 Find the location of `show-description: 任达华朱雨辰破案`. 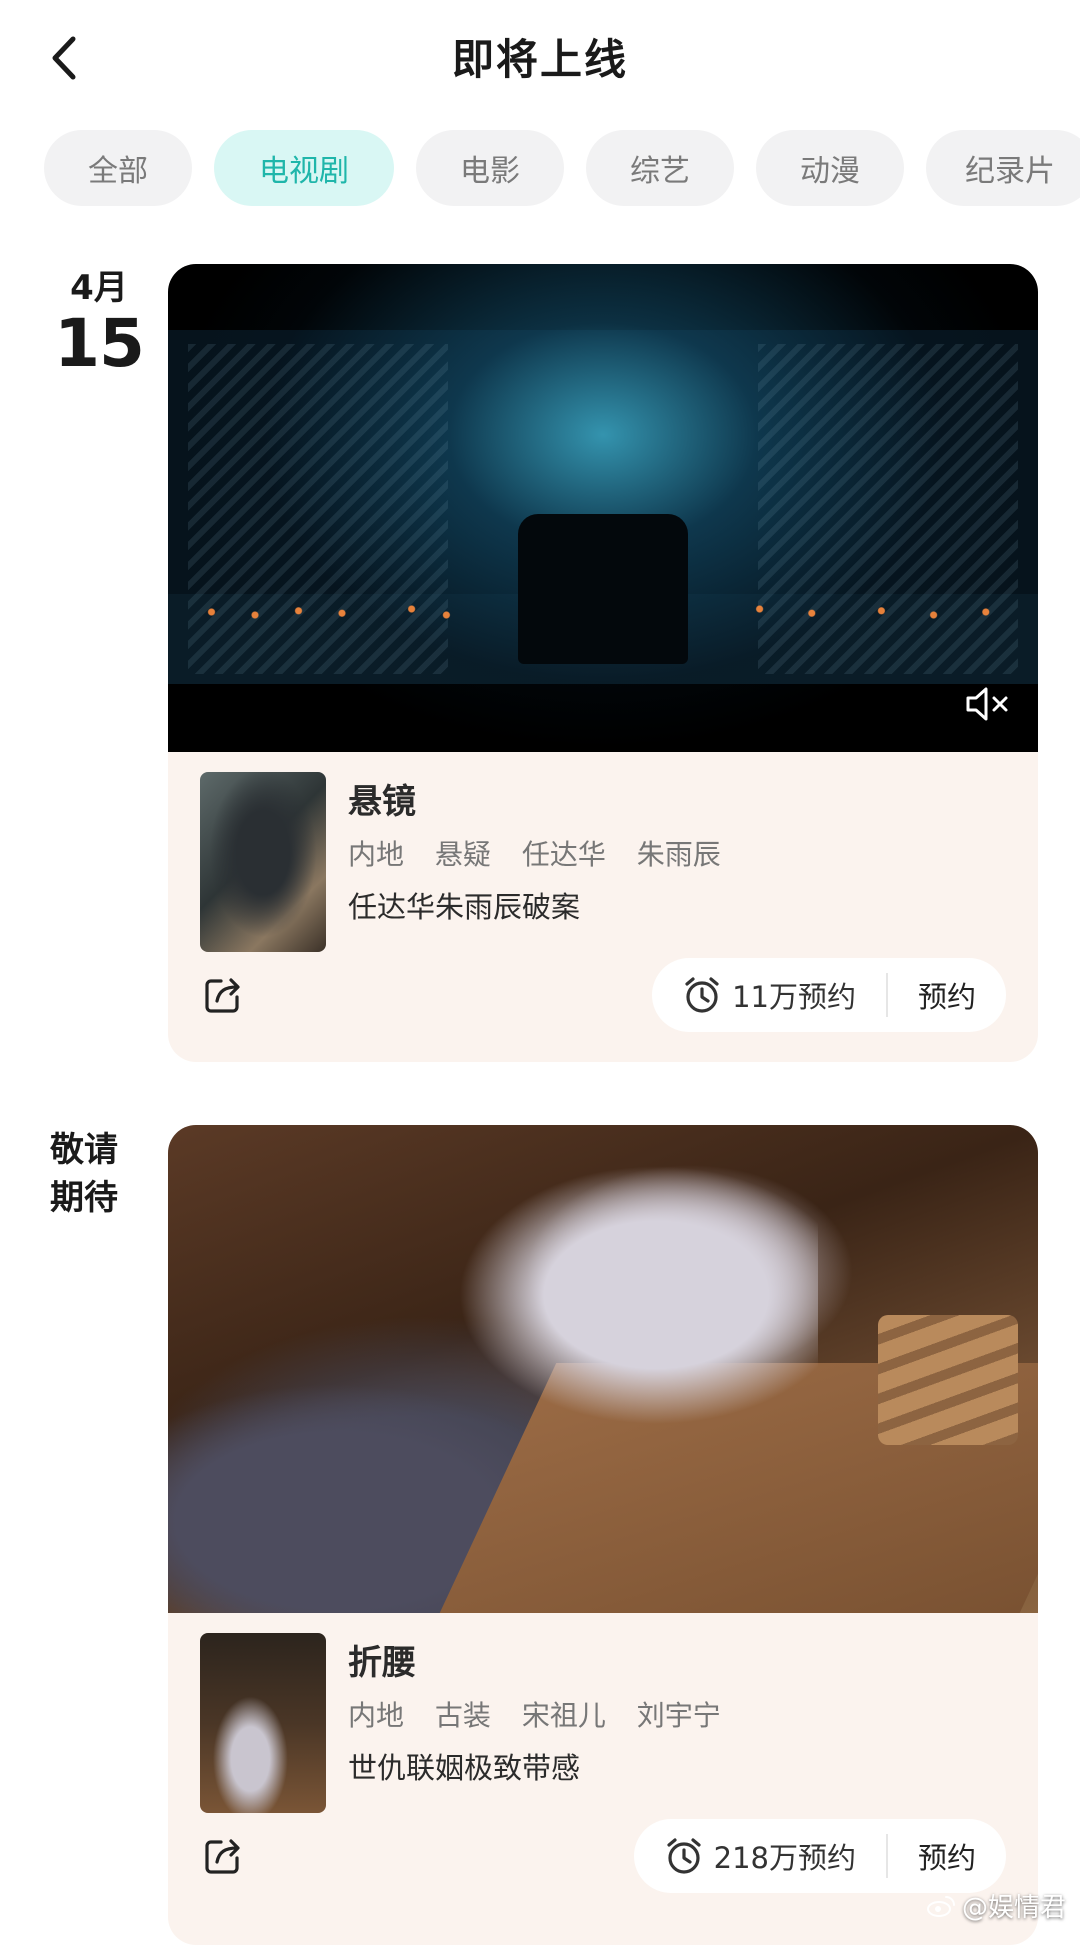

show-description: 任达华朱雨辰破案 is located at coordinates (693, 907).